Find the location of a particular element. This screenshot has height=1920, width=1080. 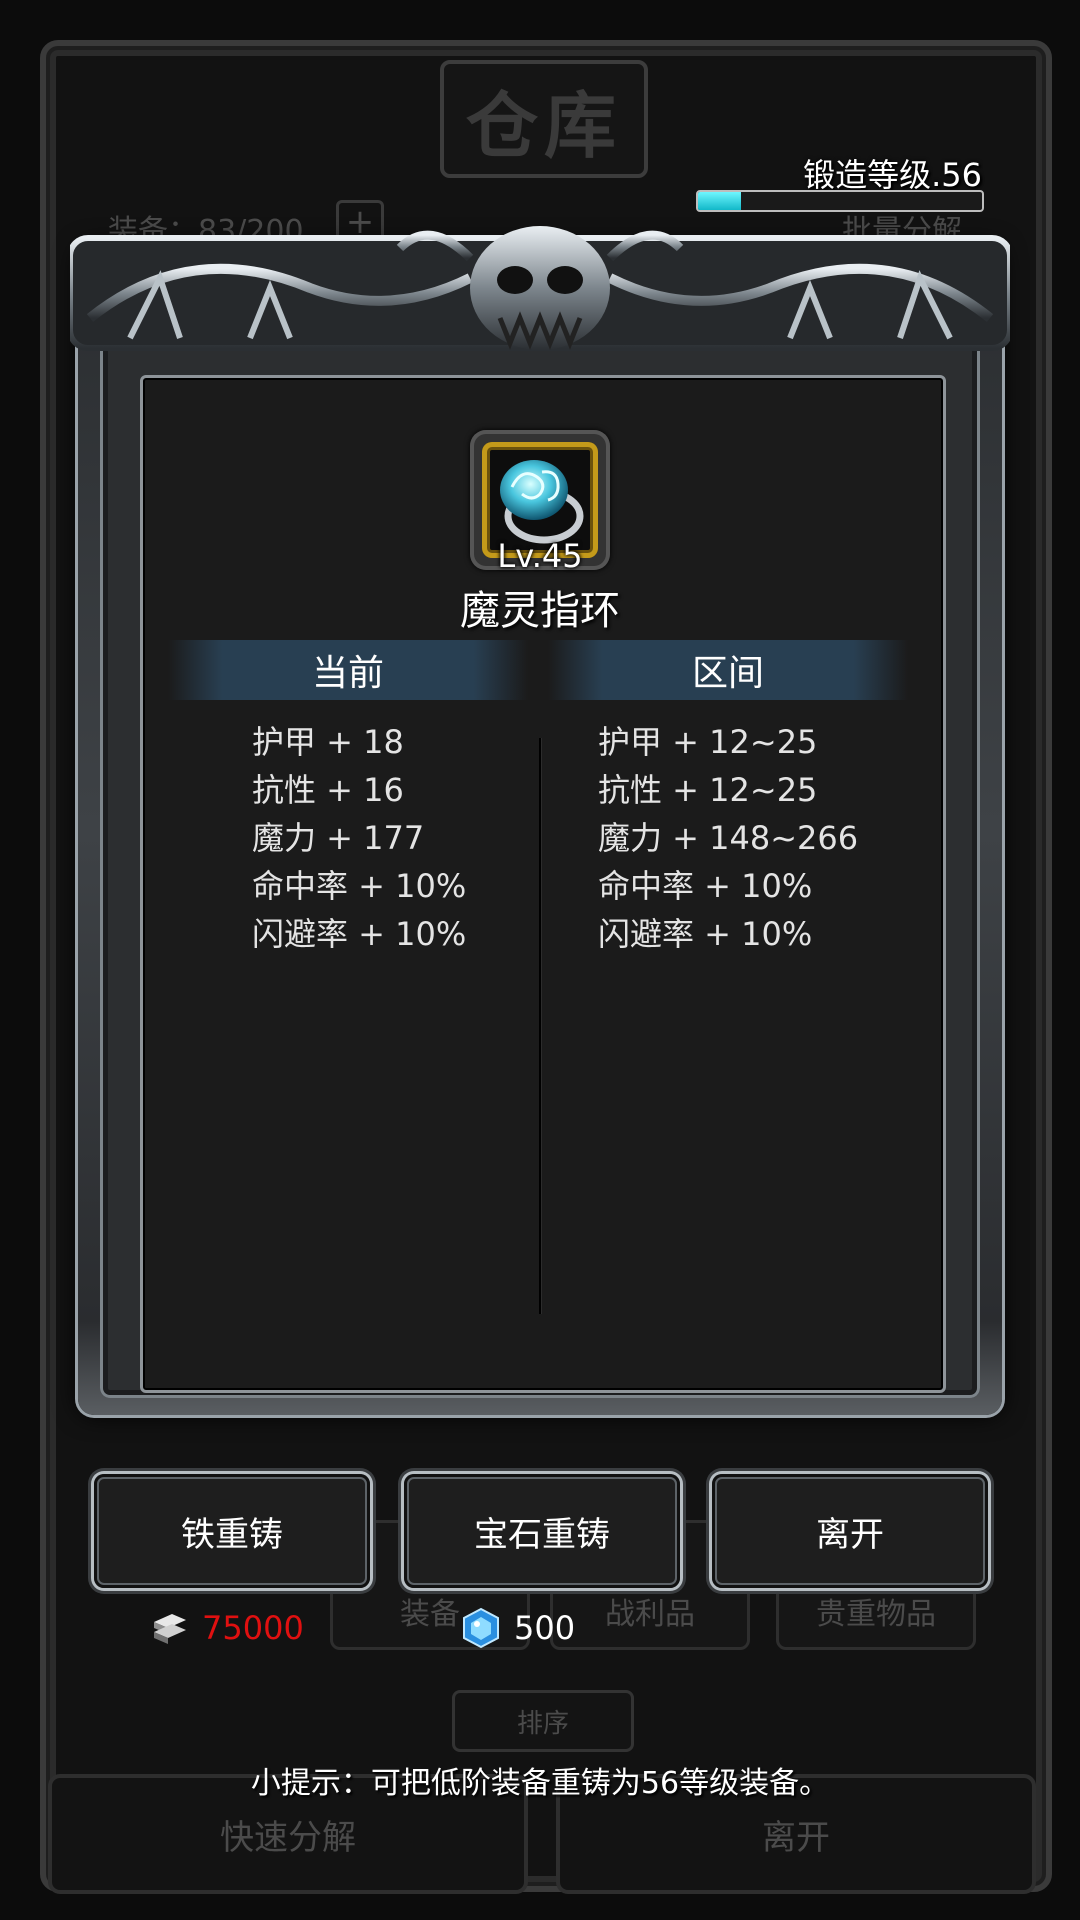

gem-currency: 500 is located at coordinates (517, 1628).